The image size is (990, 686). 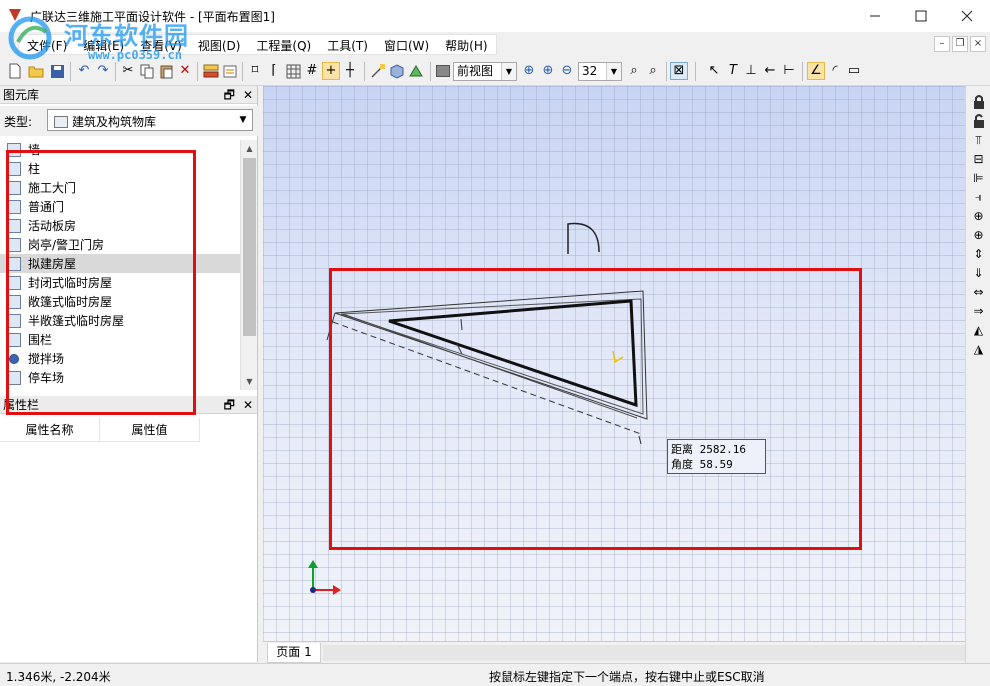 I want to click on delete-x-icon: ✕, so click(x=185, y=70).